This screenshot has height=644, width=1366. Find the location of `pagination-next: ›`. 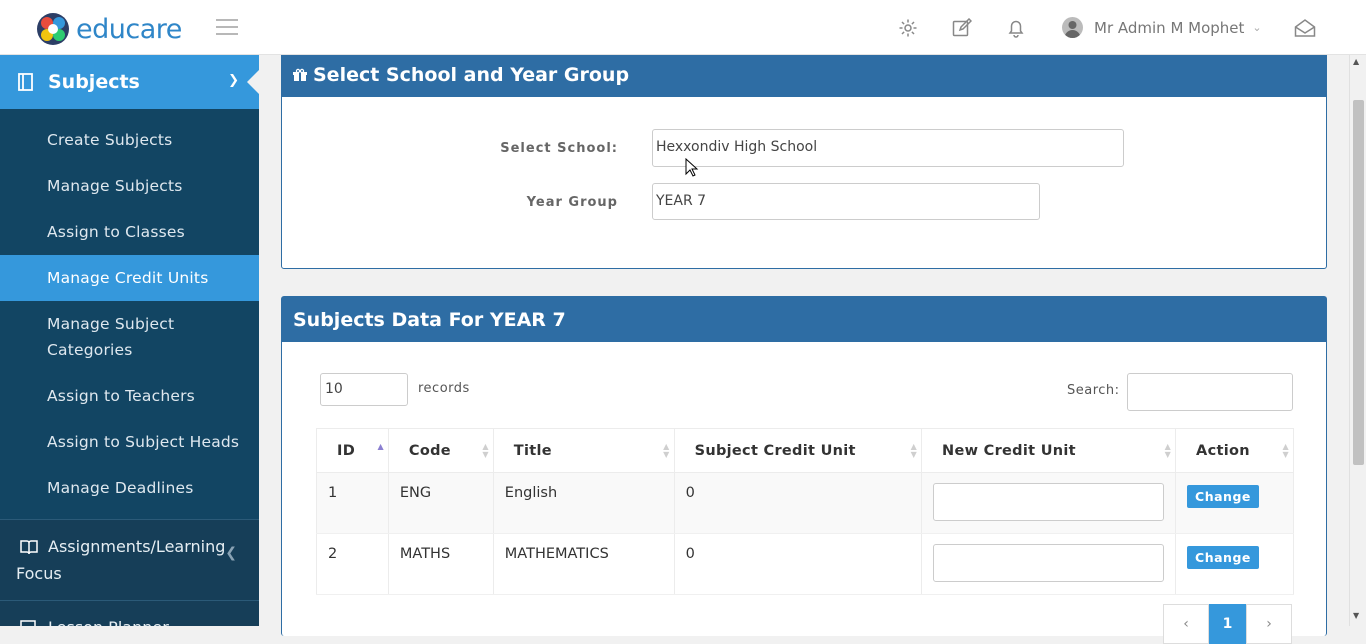

pagination-next: › is located at coordinates (1269, 624).